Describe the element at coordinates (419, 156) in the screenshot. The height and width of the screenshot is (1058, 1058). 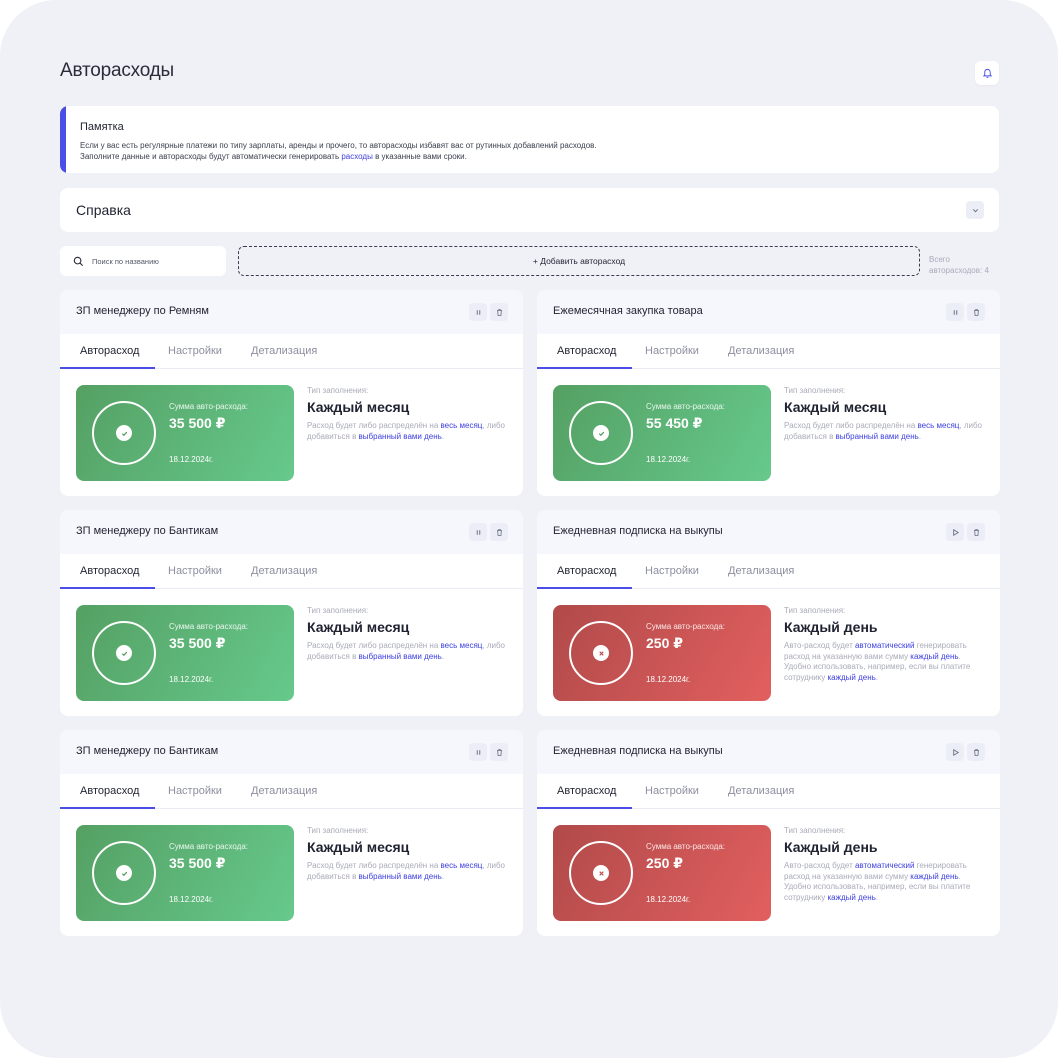
I see `memo-text-after: в указанные вами сроки.` at that location.